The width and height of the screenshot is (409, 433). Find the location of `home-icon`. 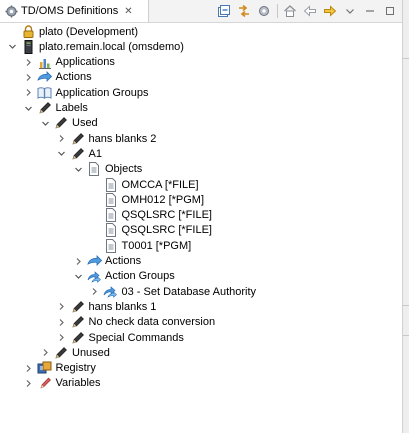

home-icon is located at coordinates (290, 11).